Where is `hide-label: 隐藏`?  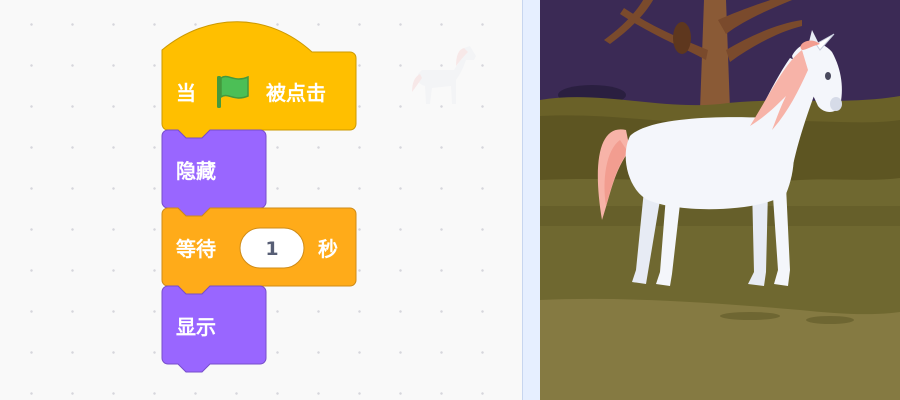
hide-label: 隐藏 is located at coordinates (196, 171).